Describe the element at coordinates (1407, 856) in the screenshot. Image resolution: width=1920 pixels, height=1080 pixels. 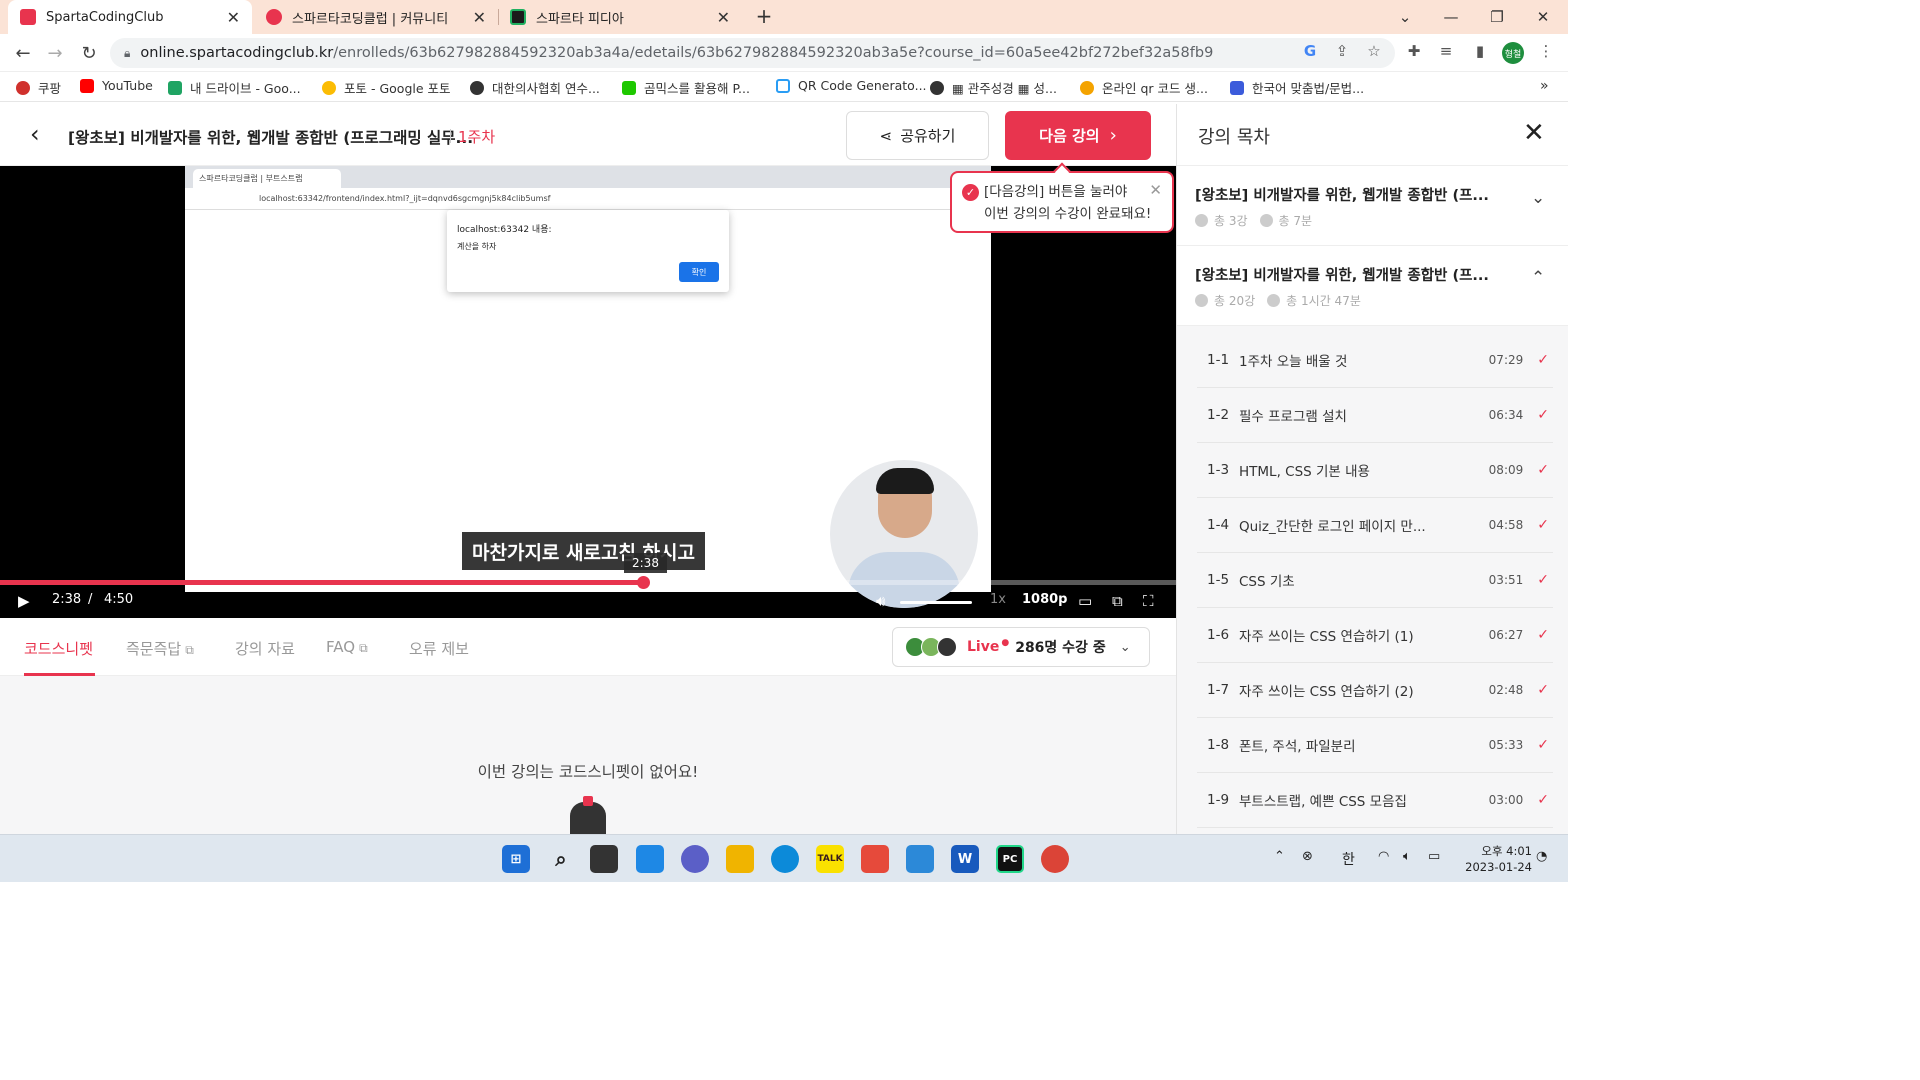
I see `speaker-icon: 🔈︎` at that location.